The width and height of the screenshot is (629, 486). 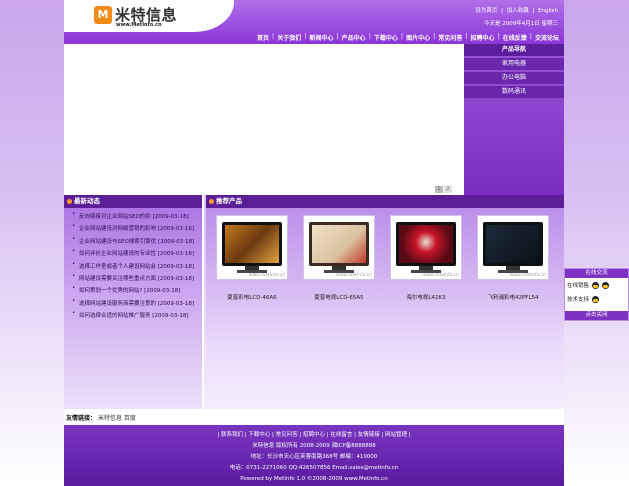 I want to click on nav-downloads: 下载中心, so click(x=386, y=38).